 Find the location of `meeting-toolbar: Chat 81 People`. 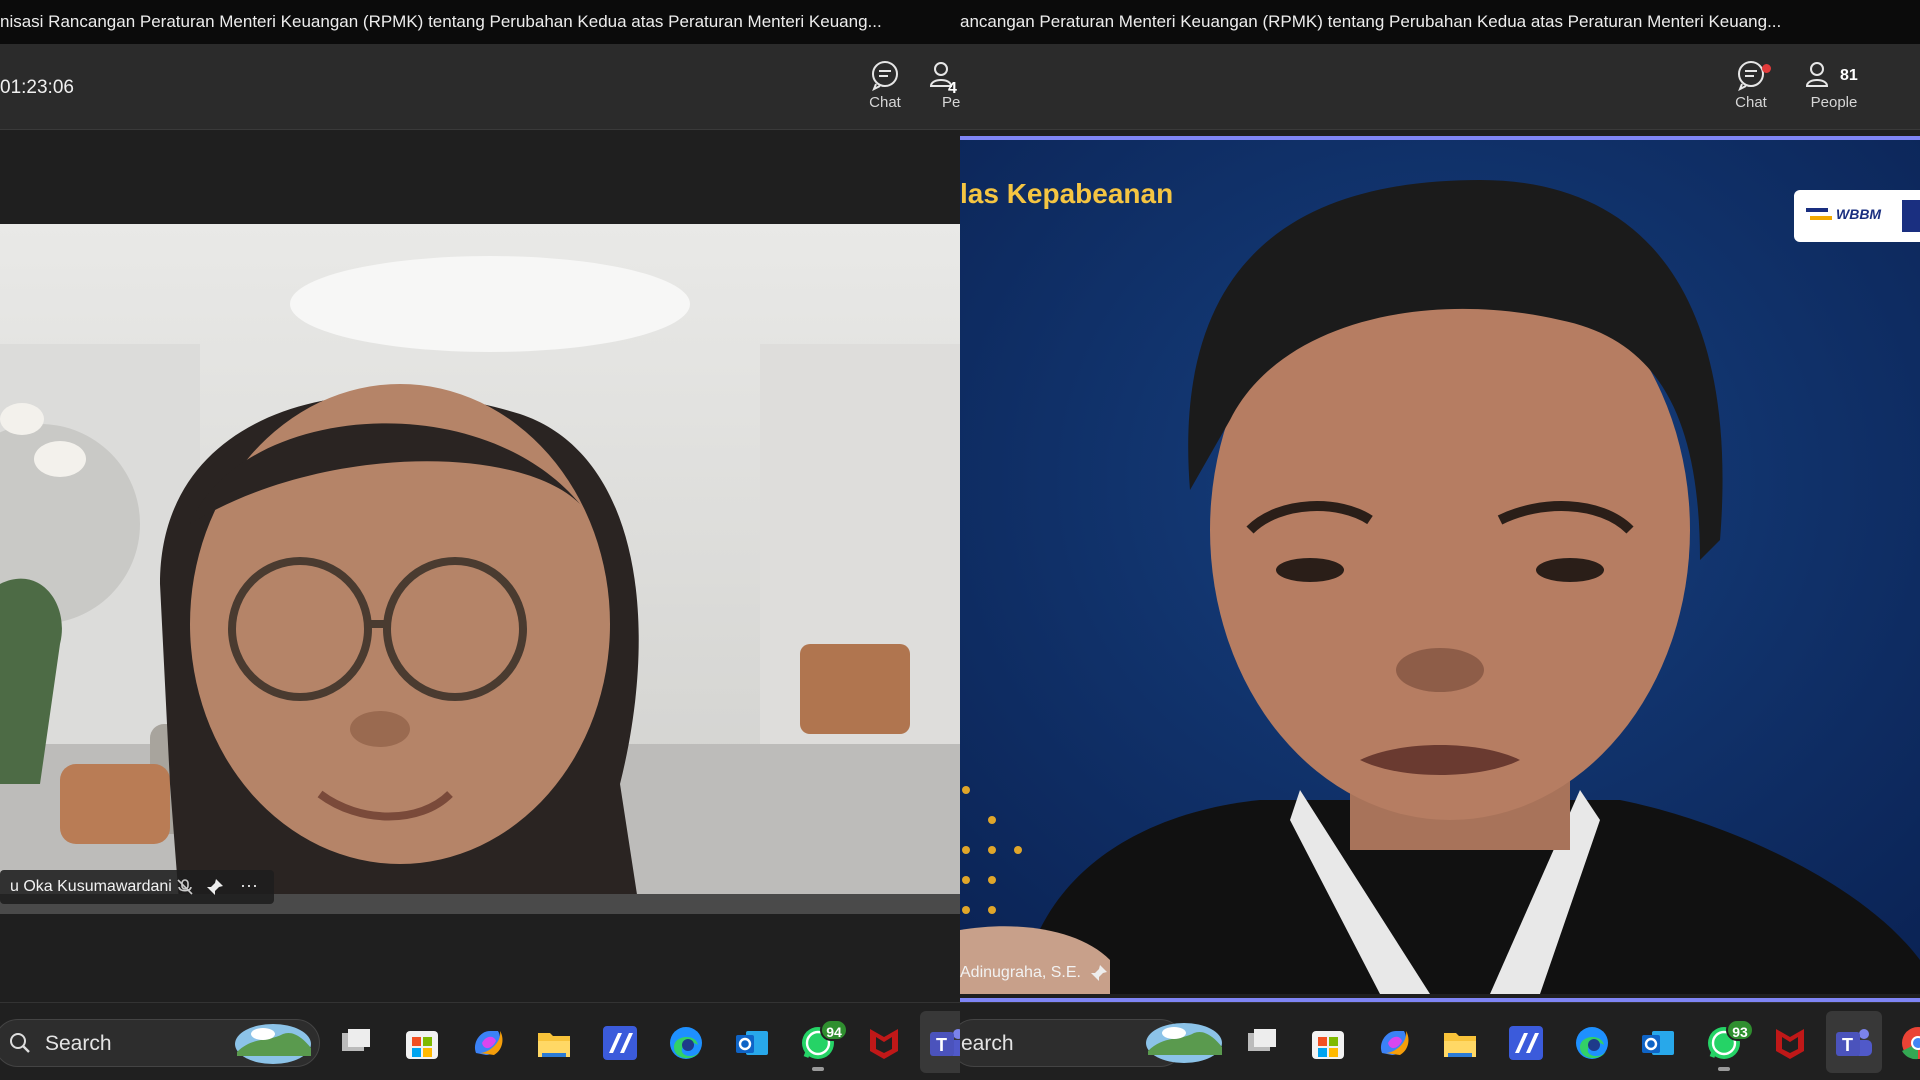

meeting-toolbar: Chat 81 People is located at coordinates (1440, 87).